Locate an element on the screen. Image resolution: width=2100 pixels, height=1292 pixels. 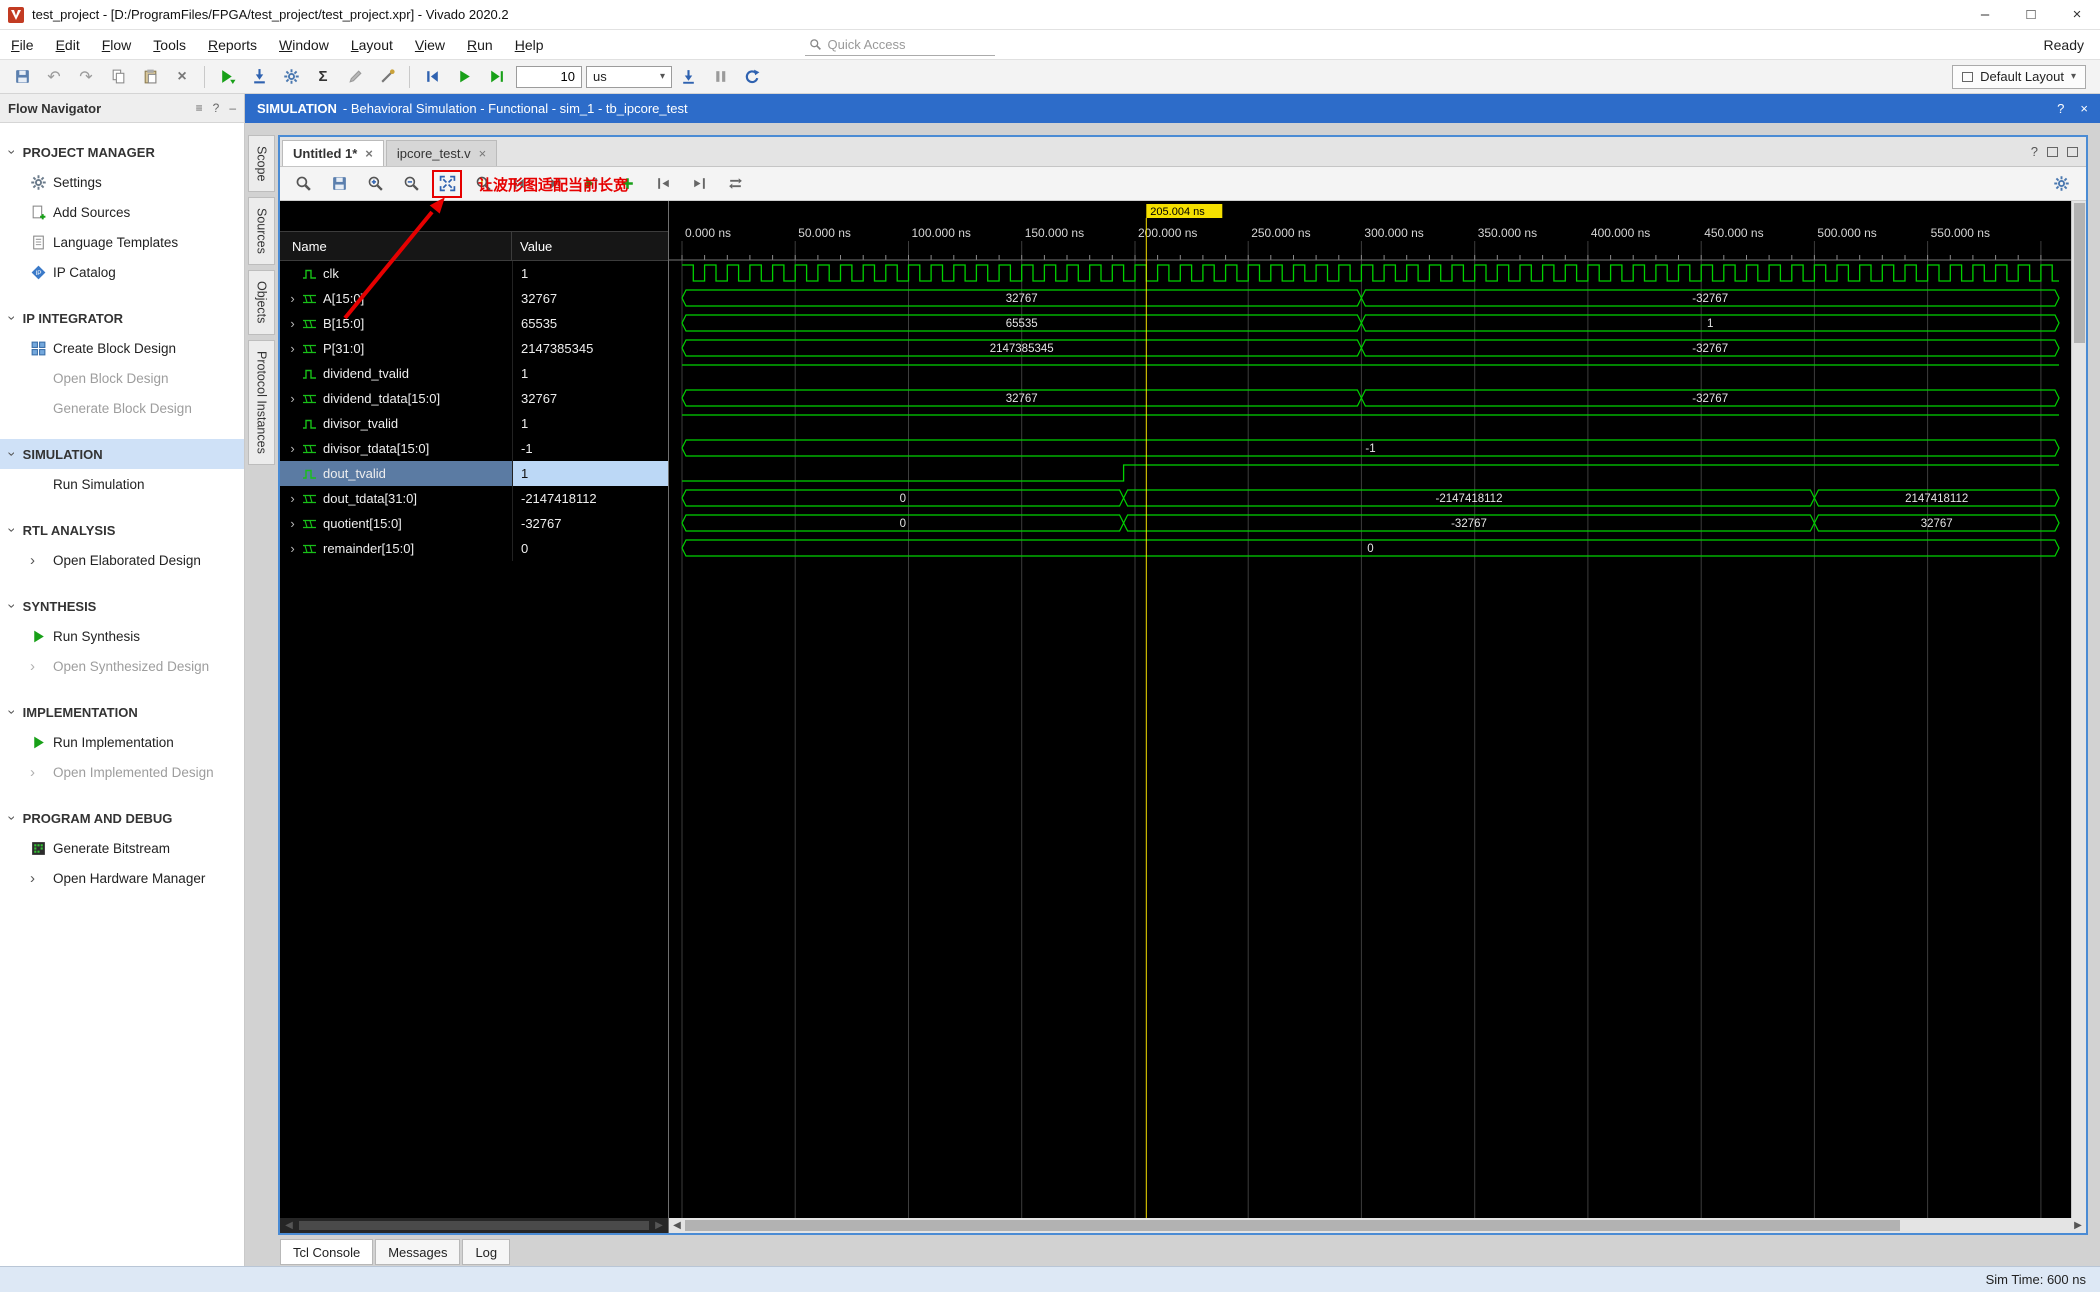
find-button is located at coordinates (303, 184).